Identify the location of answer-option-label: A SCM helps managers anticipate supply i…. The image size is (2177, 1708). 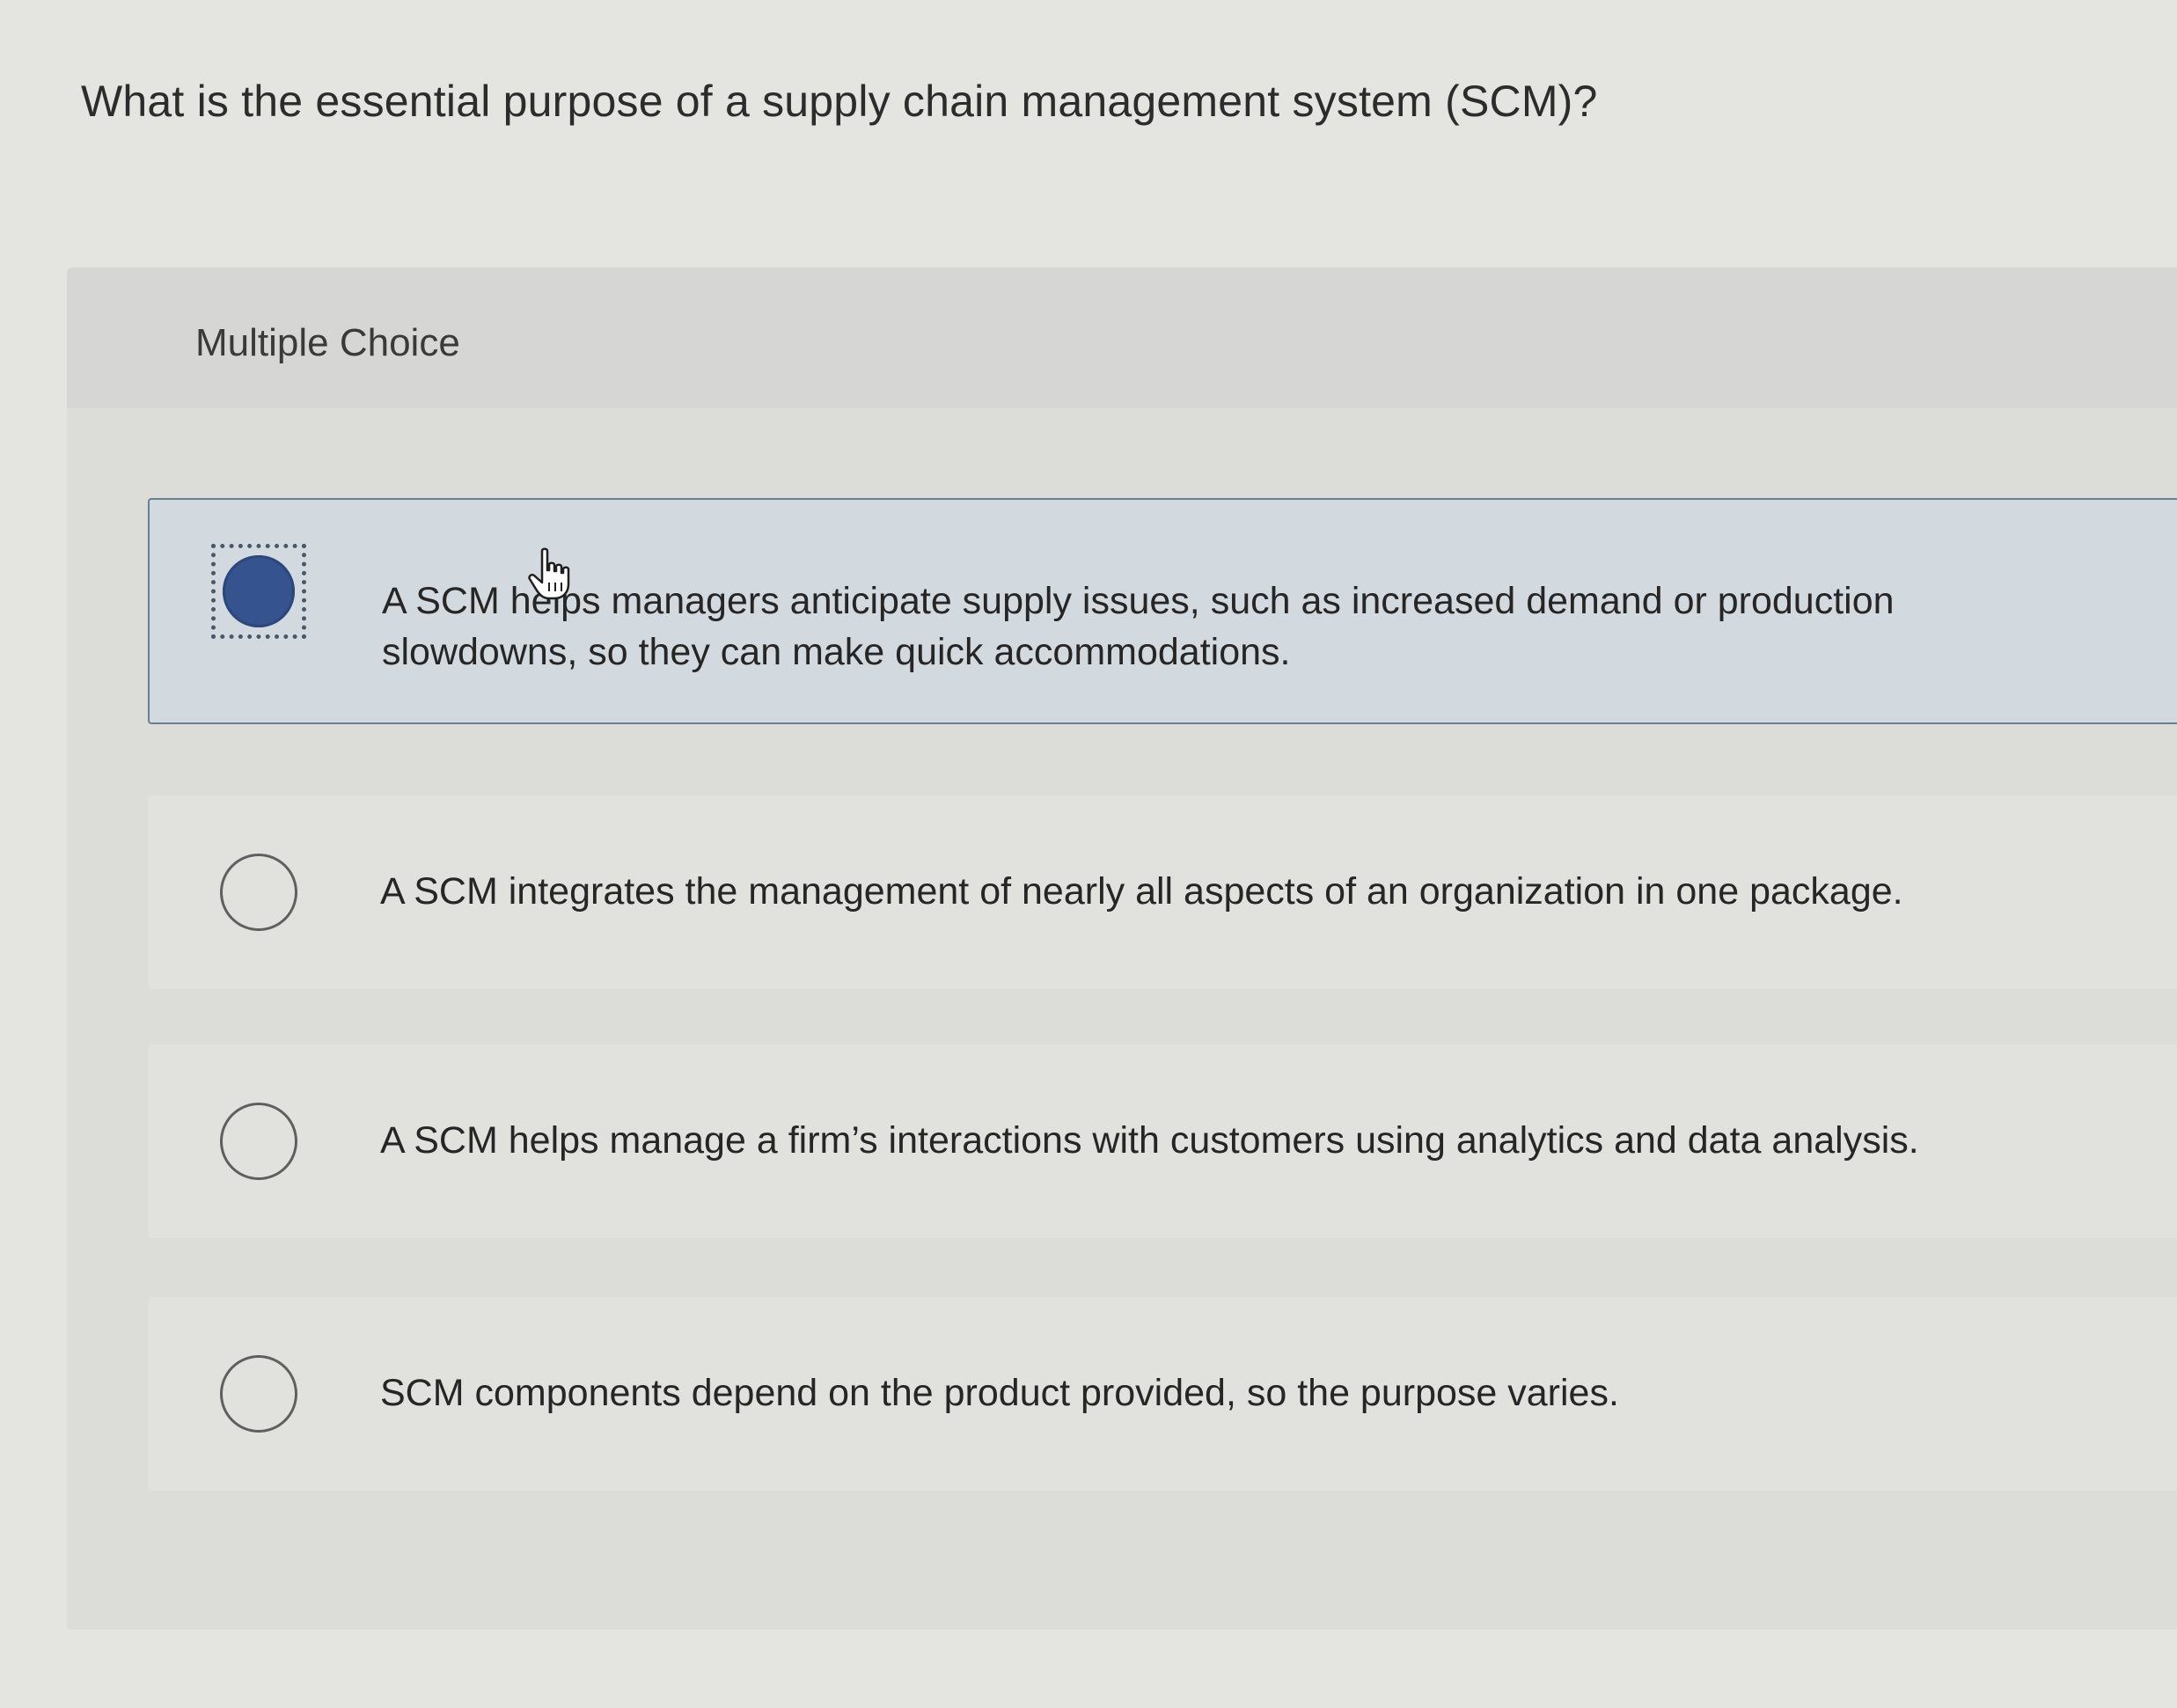
(1138, 626).